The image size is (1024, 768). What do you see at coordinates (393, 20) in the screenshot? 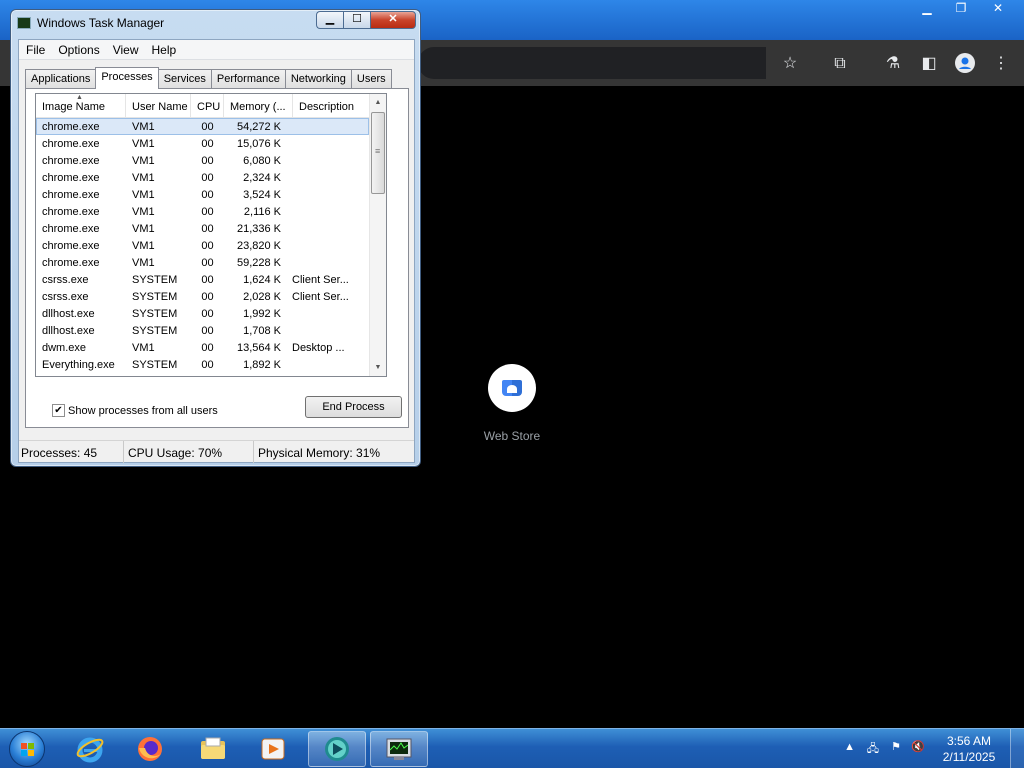
I see `close-button: ✕` at bounding box center [393, 20].